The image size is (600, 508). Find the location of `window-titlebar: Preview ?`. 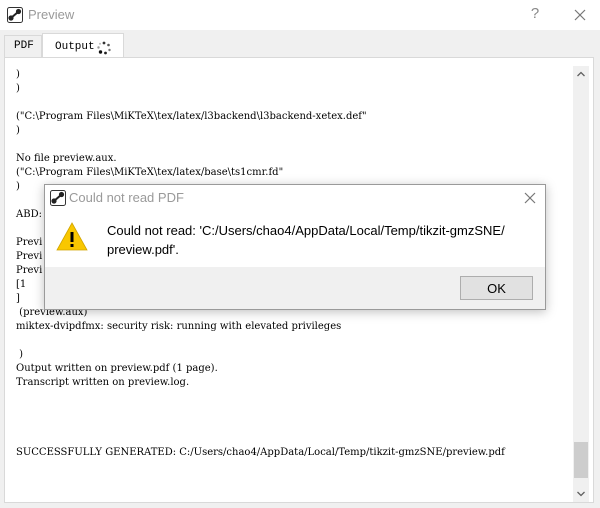

window-titlebar: Preview ? is located at coordinates (300, 15).